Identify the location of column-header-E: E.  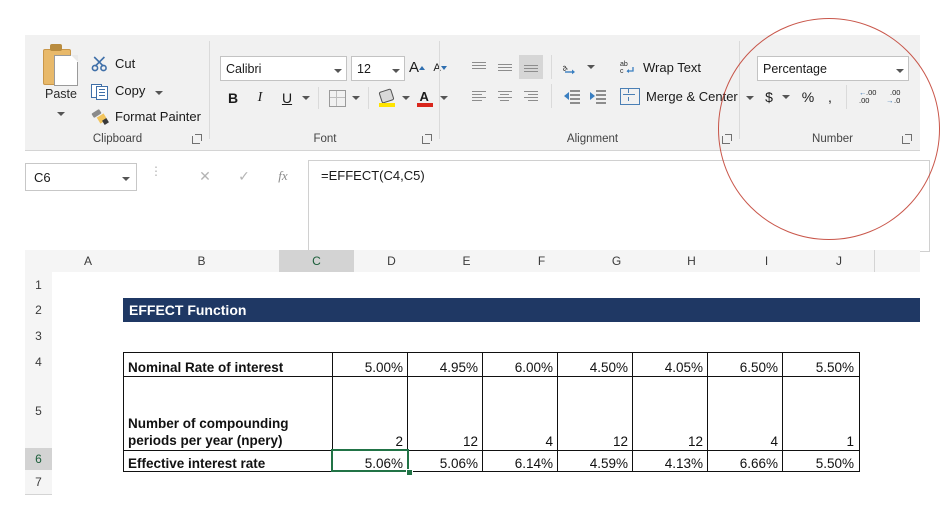
(467, 261).